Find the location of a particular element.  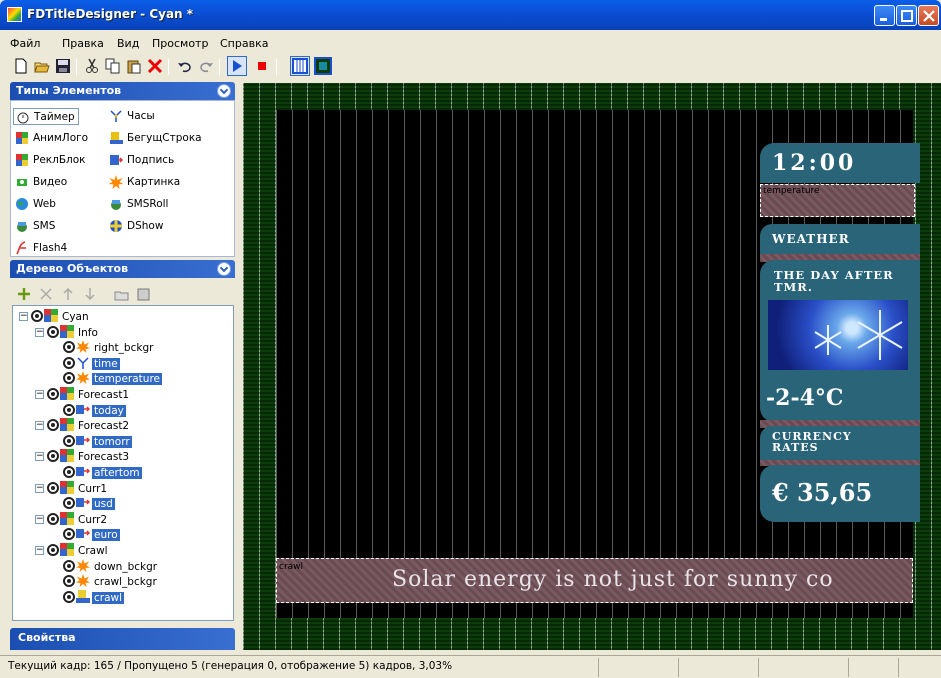

forecast-box: THE DAY AFTER TMR. -2-4°C is located at coordinates (840, 341).